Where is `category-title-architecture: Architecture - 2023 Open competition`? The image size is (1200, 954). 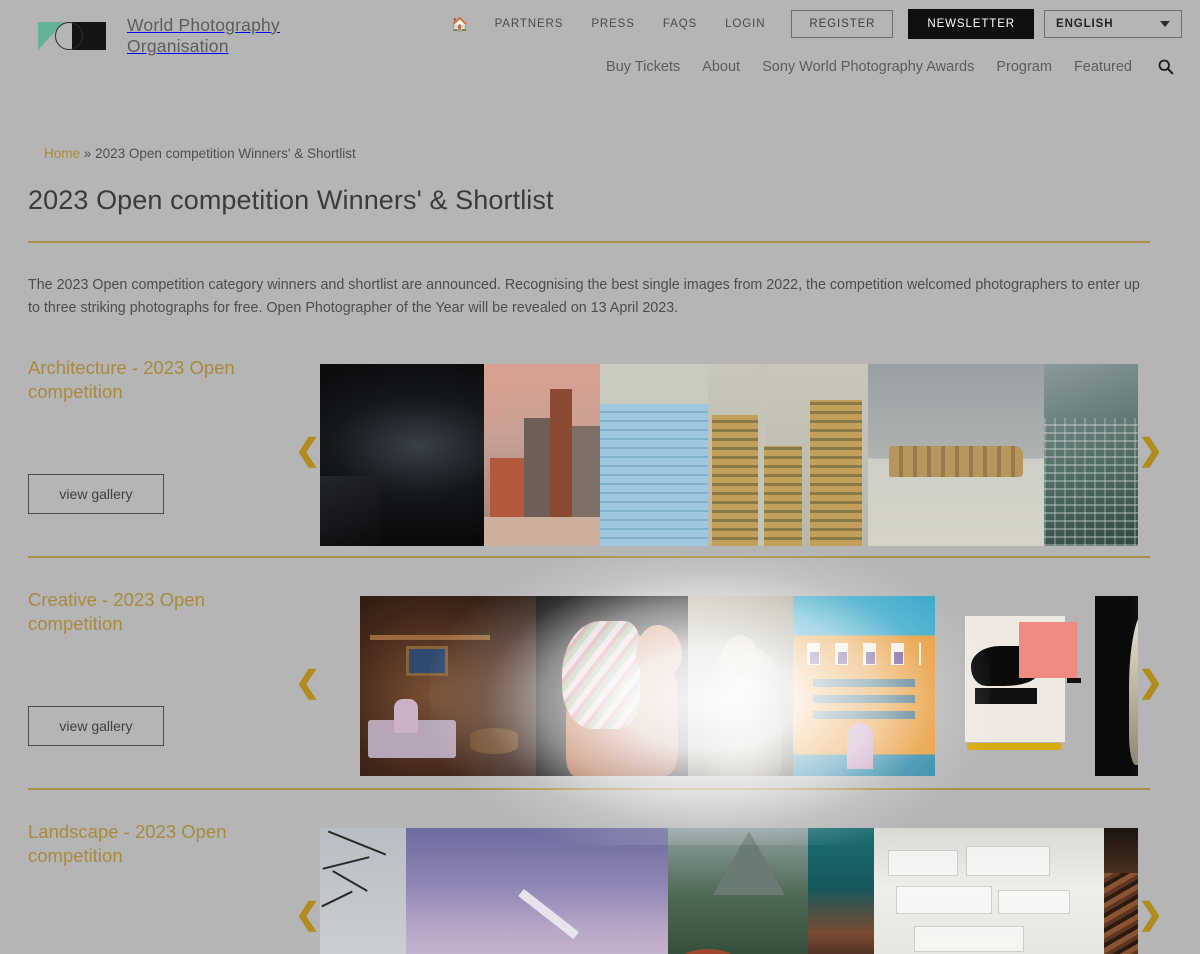 category-title-architecture: Architecture - 2023 Open competition is located at coordinates (131, 379).